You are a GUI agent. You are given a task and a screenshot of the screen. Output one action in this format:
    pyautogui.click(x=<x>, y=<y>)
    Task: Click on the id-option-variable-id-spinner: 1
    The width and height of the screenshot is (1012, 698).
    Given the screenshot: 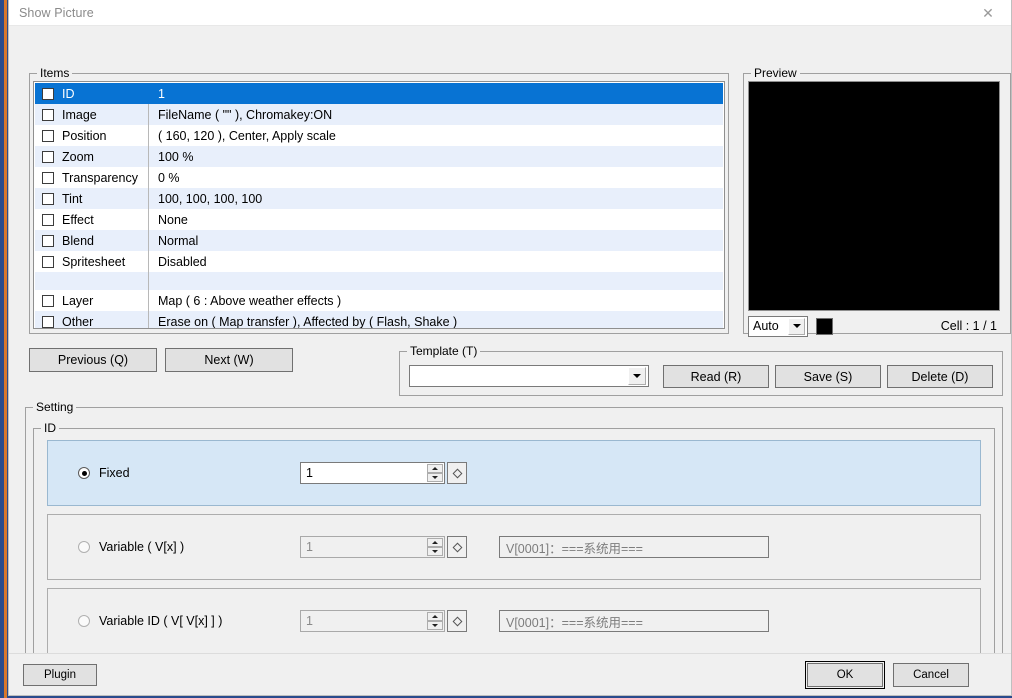 What is the action you would take?
    pyautogui.click(x=372, y=621)
    